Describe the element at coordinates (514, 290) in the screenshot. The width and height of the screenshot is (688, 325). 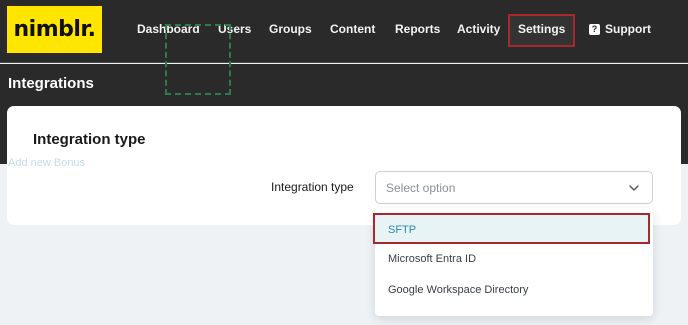
I see `option-google-workspace-directory: Google Workspace Directory` at that location.